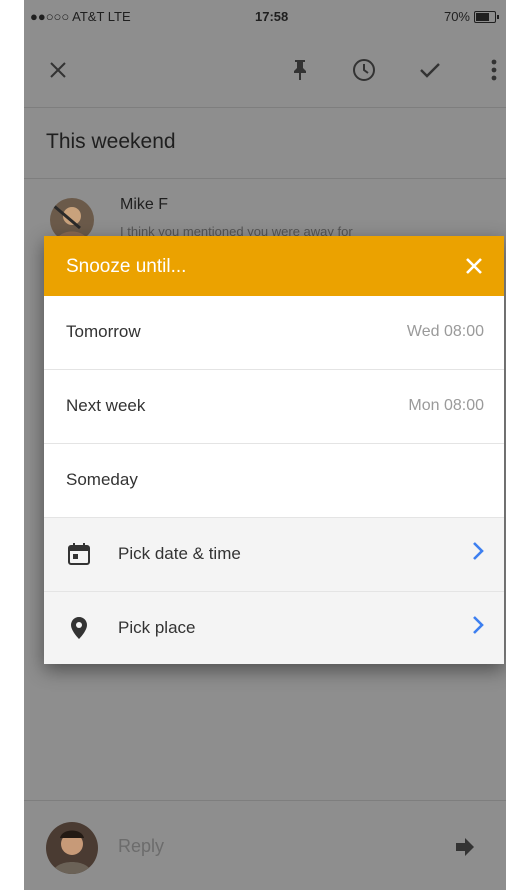 The height and width of the screenshot is (890, 528). Describe the element at coordinates (144, 204) in the screenshot. I see `author-name: Mike F` at that location.